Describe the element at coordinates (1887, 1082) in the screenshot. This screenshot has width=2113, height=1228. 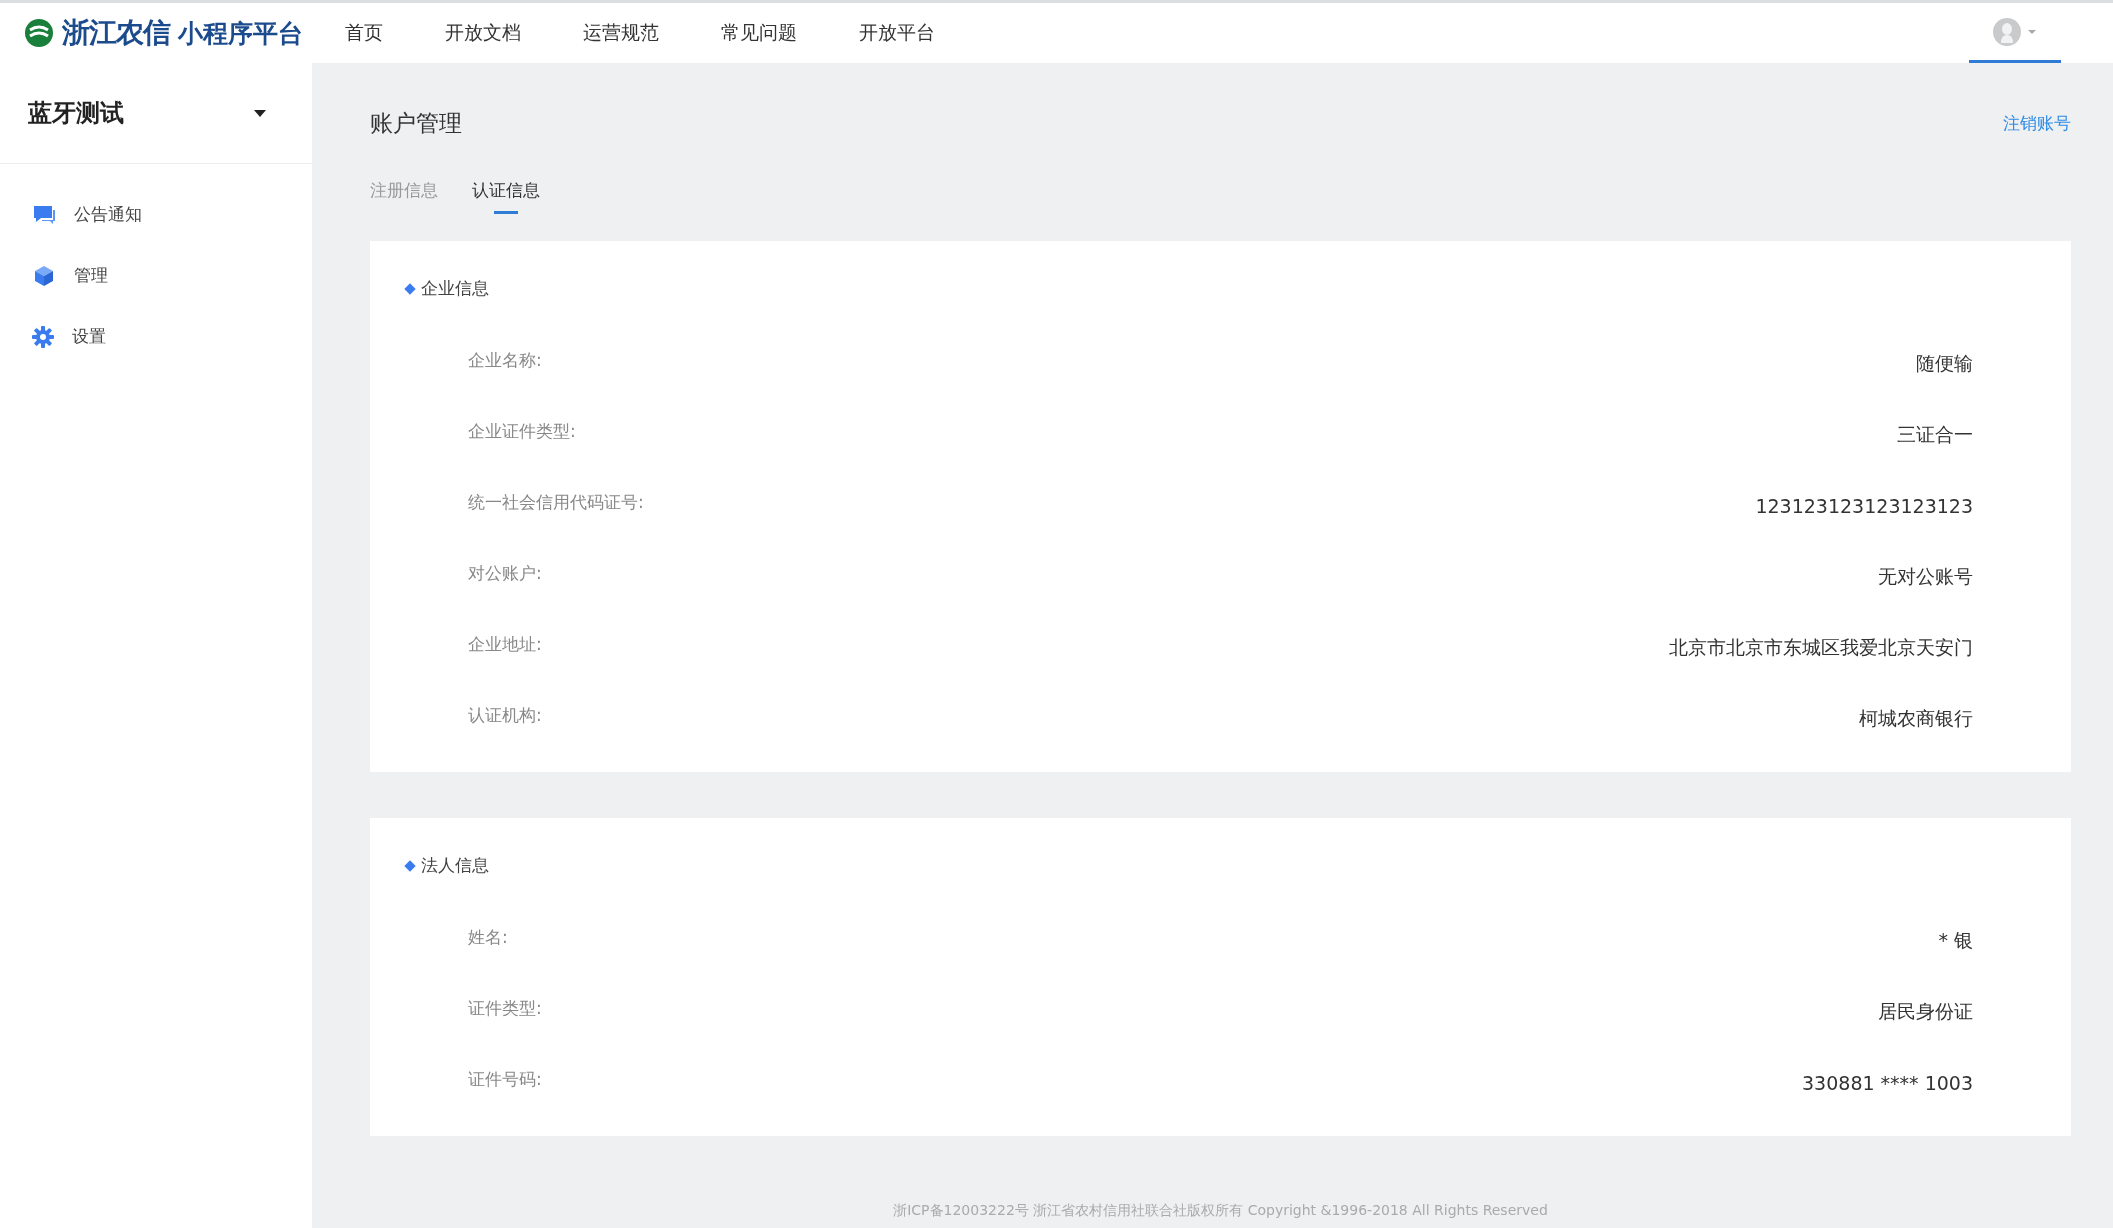
I see `field-value: 330881 **** 1003` at that location.